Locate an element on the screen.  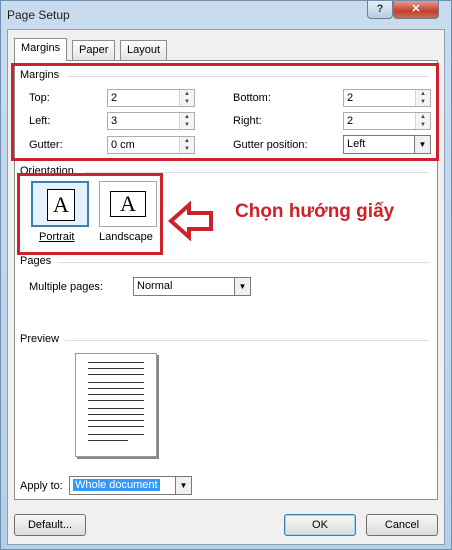
preview-section-label: Preview is located at coordinates (40, 339).